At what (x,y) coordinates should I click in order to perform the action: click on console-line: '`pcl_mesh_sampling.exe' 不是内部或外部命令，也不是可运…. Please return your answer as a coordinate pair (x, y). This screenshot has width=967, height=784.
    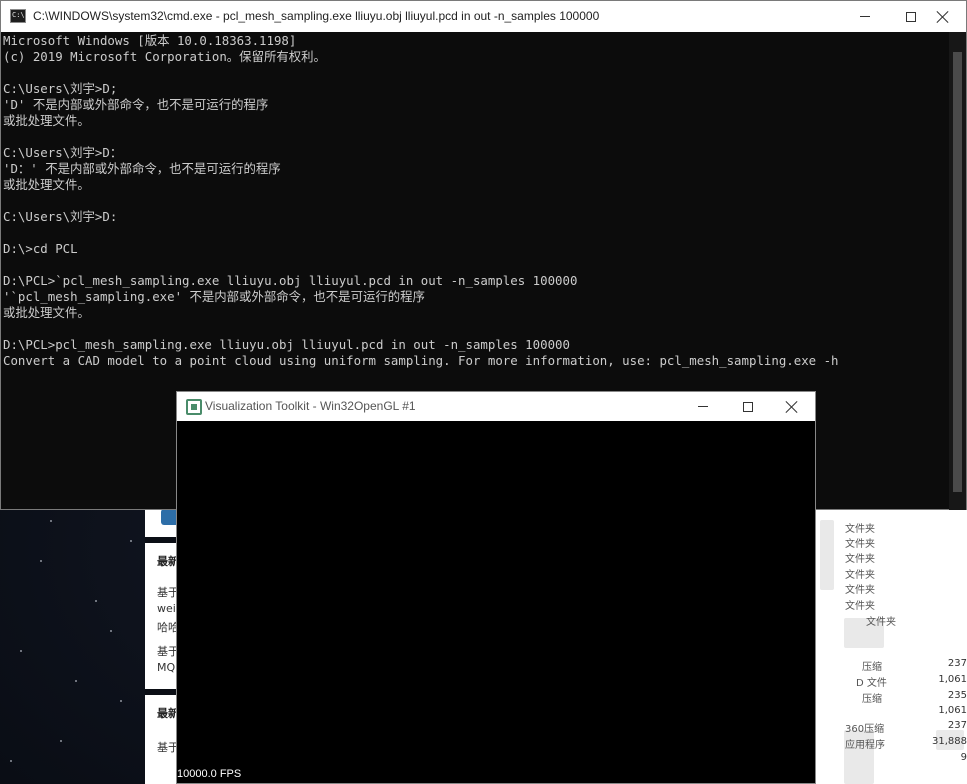
    Looking at the image, I should click on (214, 296).